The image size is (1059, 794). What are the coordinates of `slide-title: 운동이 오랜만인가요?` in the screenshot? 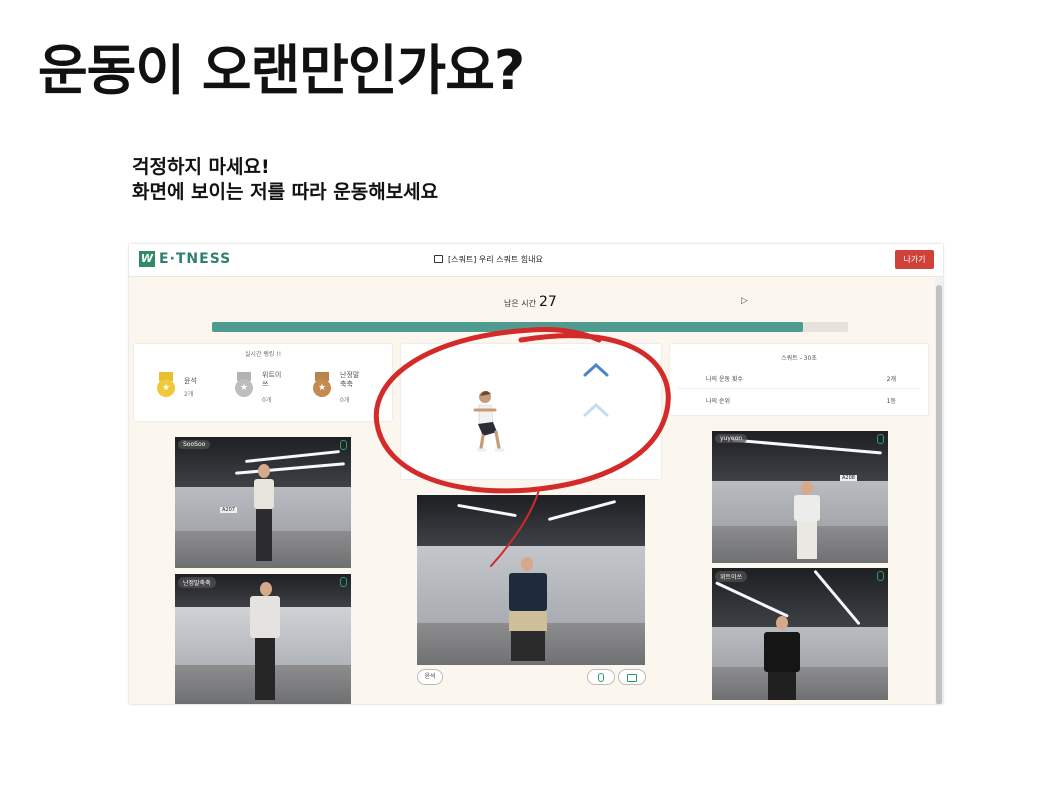 It's located at (281, 70).